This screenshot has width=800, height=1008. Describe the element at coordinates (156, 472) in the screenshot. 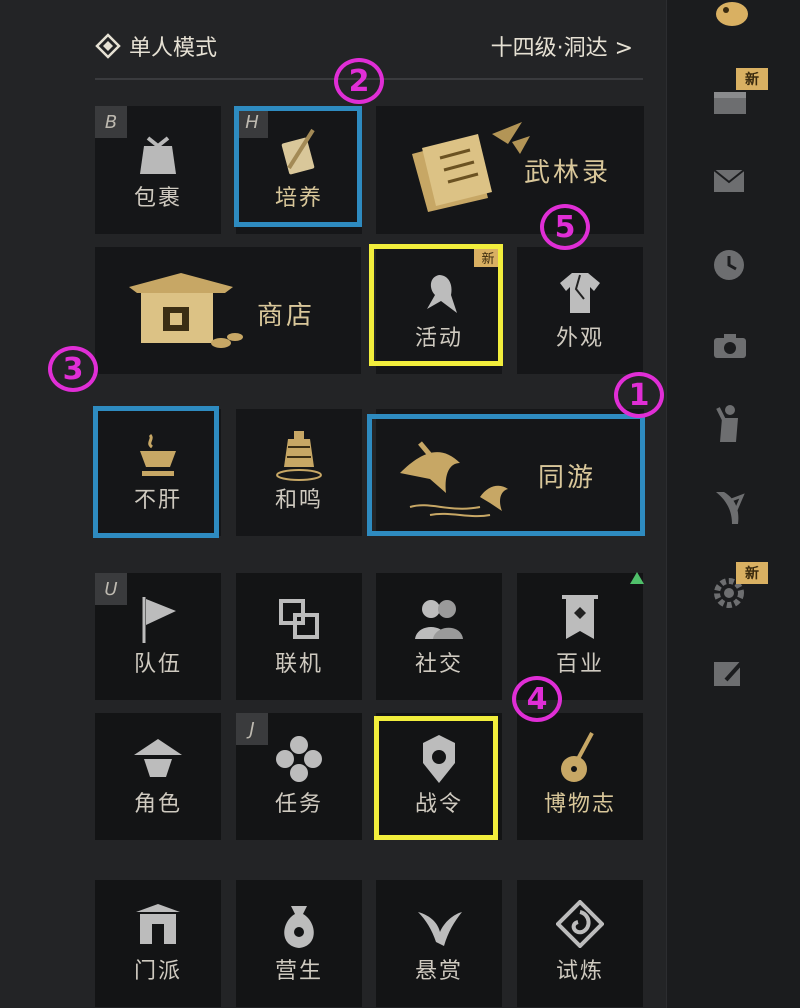

I see `annotation-box-buguan` at that location.